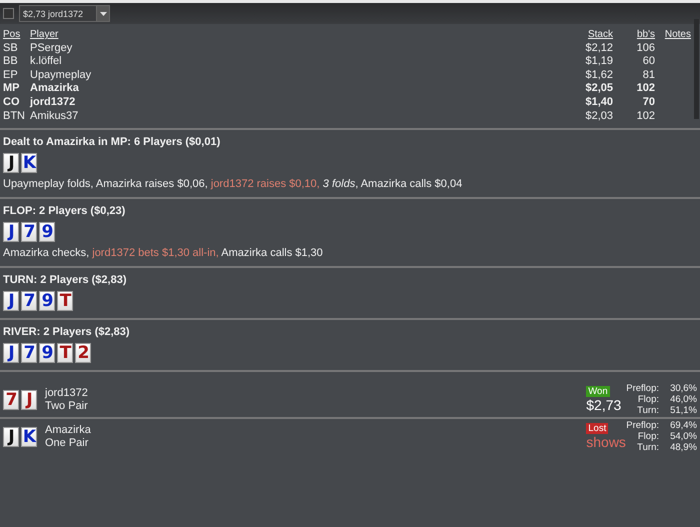  What do you see at coordinates (64, 211) in the screenshot?
I see `street-title: FLOP: 2 Players ($0,23)` at bounding box center [64, 211].